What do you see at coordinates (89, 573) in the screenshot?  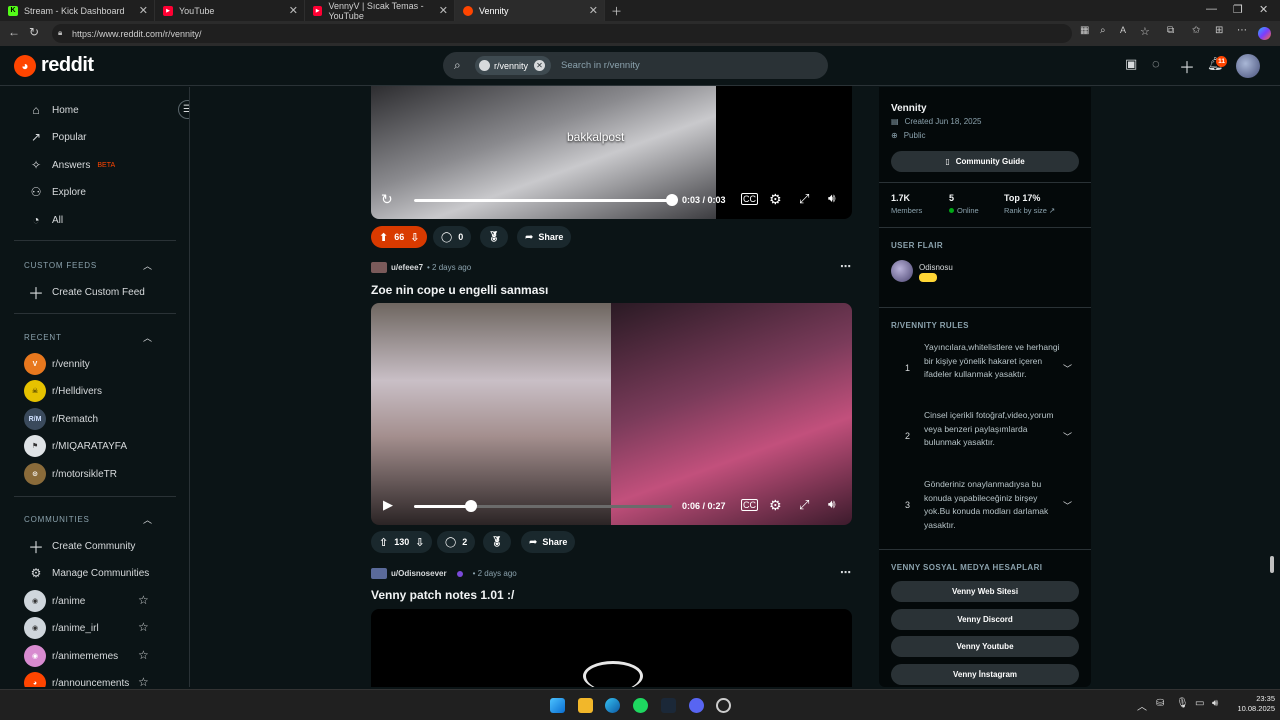 I see `manage-communities: ⚙ Manage Communities` at bounding box center [89, 573].